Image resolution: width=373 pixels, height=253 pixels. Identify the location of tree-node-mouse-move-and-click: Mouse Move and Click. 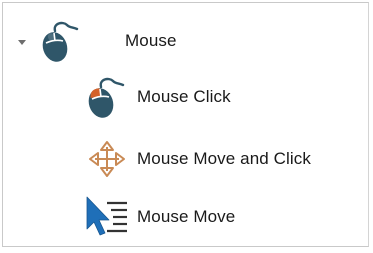
(197, 159).